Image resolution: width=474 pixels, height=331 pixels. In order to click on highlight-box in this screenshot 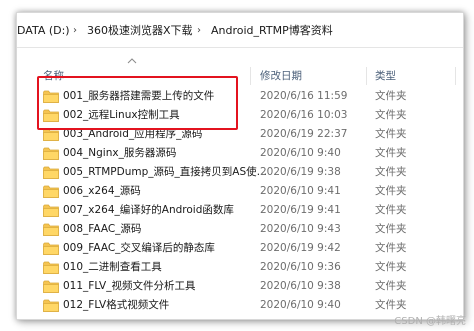, I will do `click(137, 103)`.